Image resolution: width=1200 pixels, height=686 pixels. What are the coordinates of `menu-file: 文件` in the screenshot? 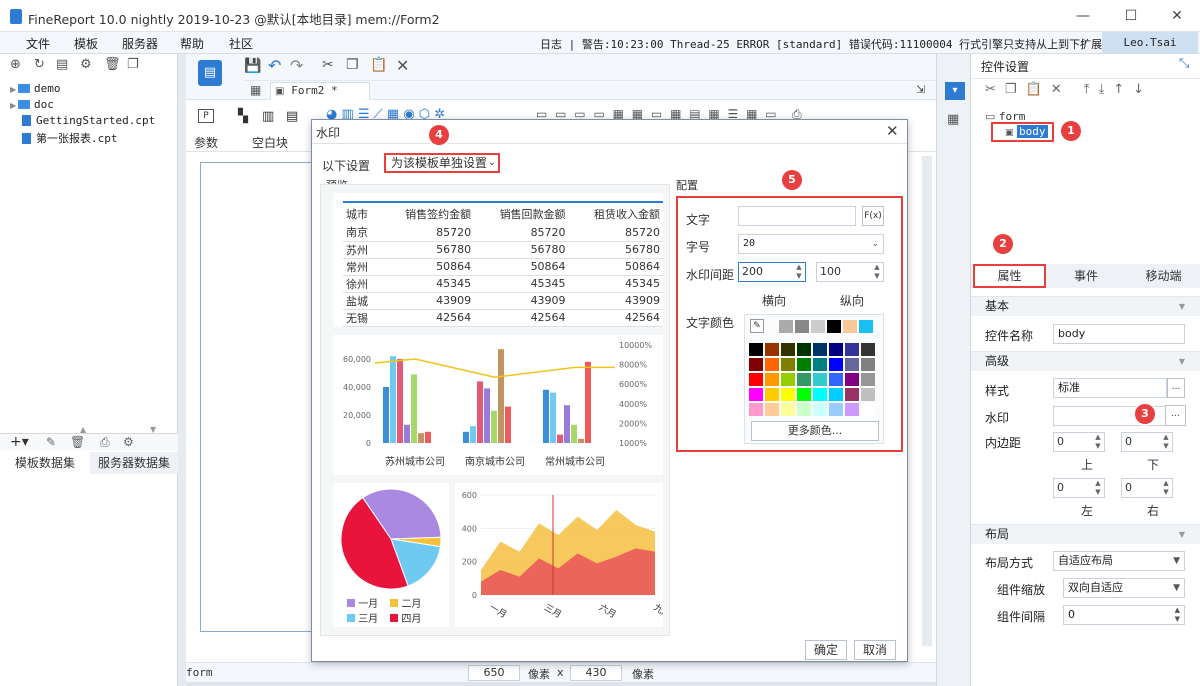 It's located at (38, 43).